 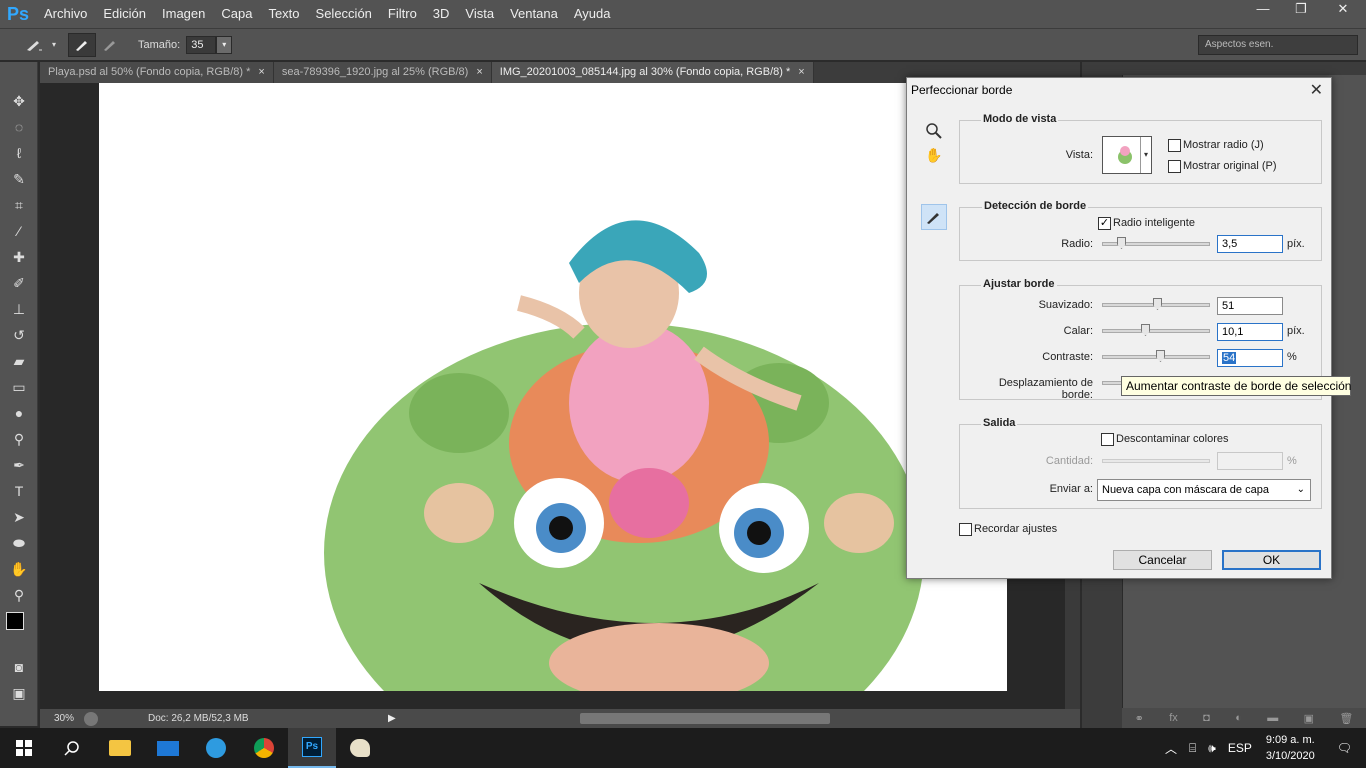 I want to click on view-mode-thumbnail: ▾, so click(x=1127, y=155).